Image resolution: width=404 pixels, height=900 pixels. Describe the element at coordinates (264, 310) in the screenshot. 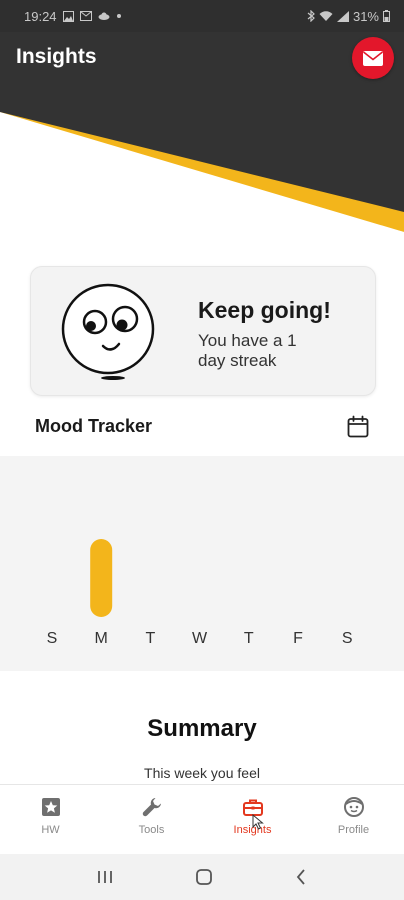

I see `streak-title: Keep going!` at that location.